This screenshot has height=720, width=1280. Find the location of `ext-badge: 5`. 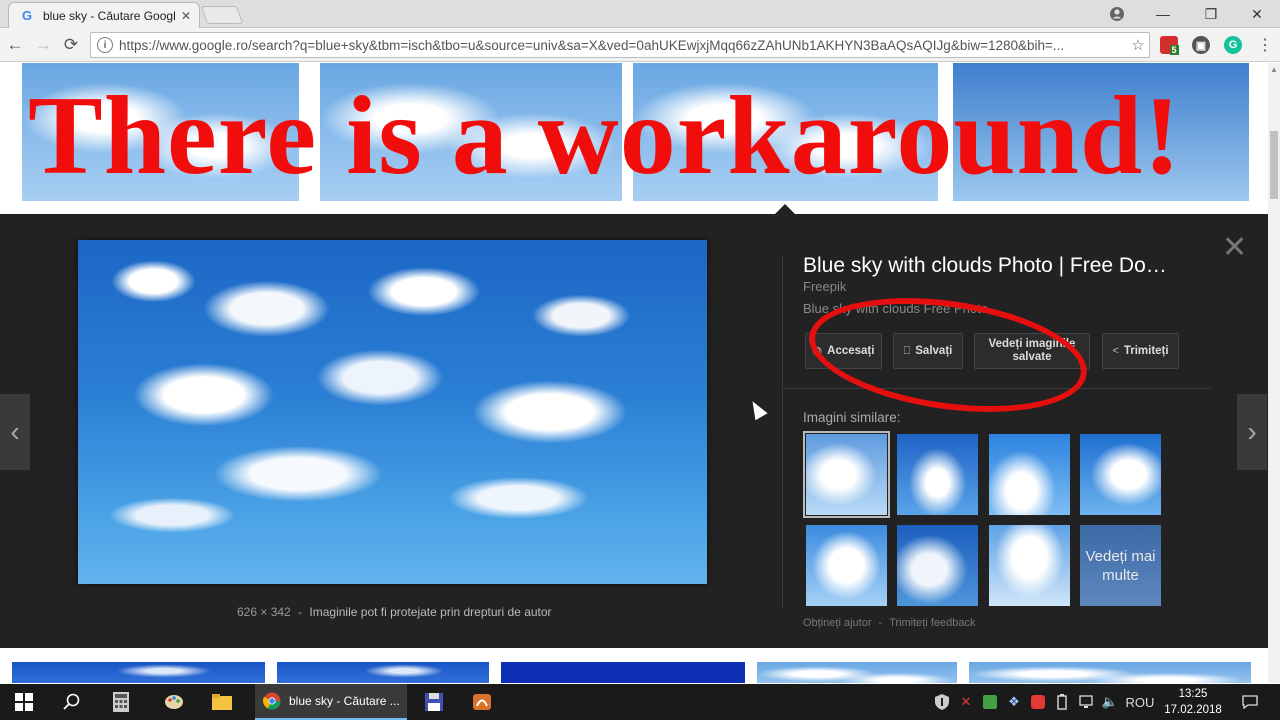

ext-badge: 5 is located at coordinates (1174, 50).